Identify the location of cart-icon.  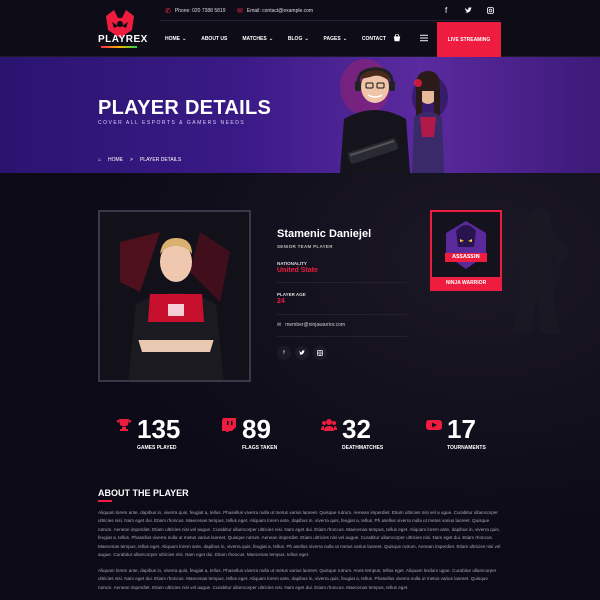
(397, 38).